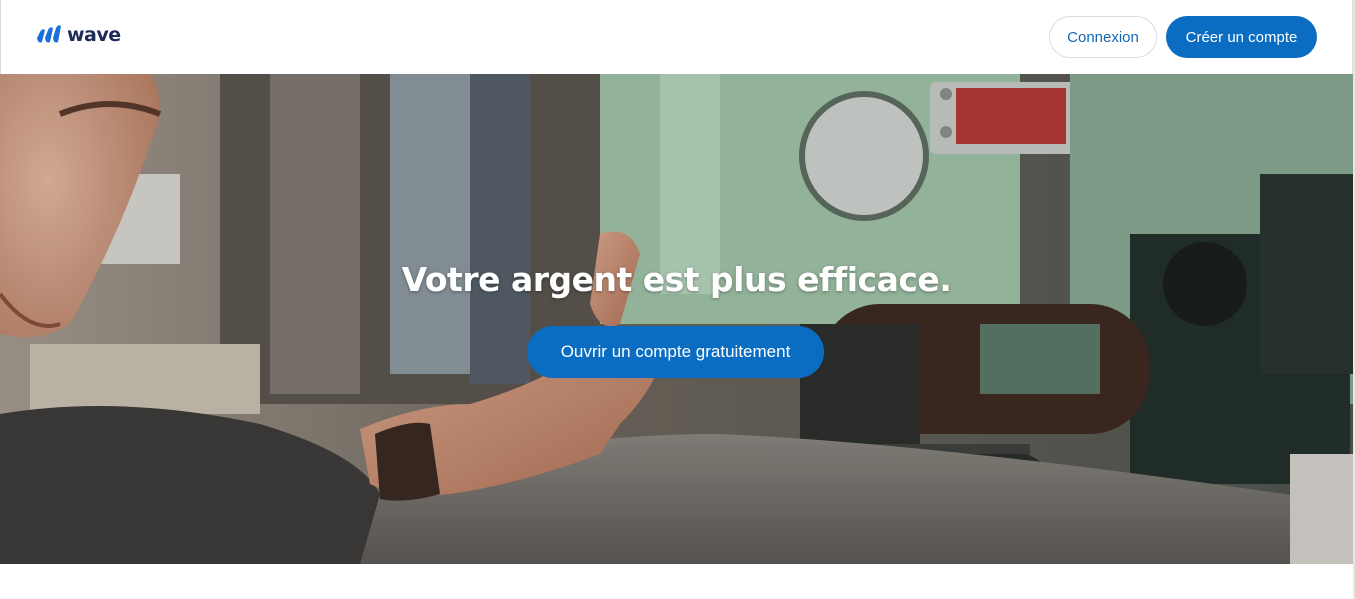 The image size is (1355, 599). I want to click on login-button: Connexion, so click(1103, 37).